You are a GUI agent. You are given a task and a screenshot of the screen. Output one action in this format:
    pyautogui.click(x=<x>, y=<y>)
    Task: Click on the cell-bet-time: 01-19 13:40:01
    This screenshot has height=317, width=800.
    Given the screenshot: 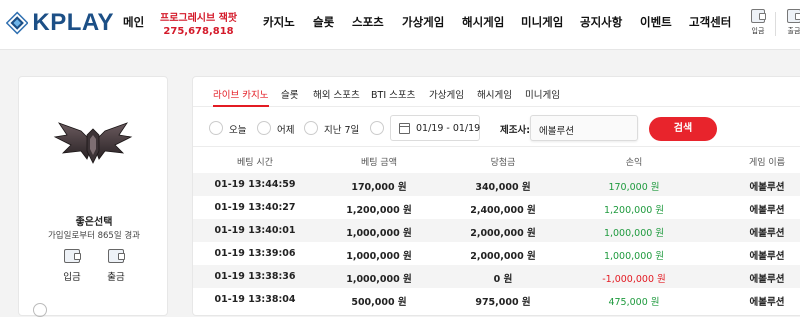 What is the action you would take?
    pyautogui.click(x=255, y=230)
    